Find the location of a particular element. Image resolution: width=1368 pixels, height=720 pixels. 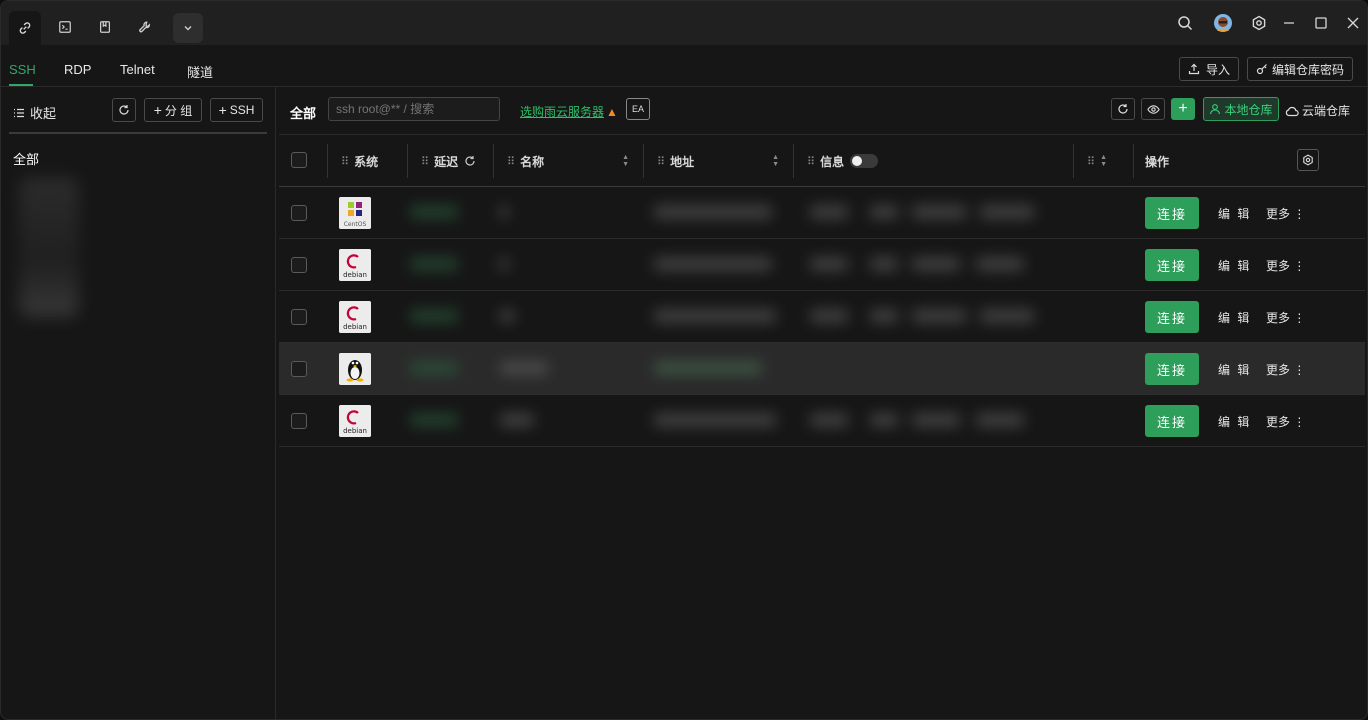

local-repo-button: 本地仓库 is located at coordinates (1241, 109).